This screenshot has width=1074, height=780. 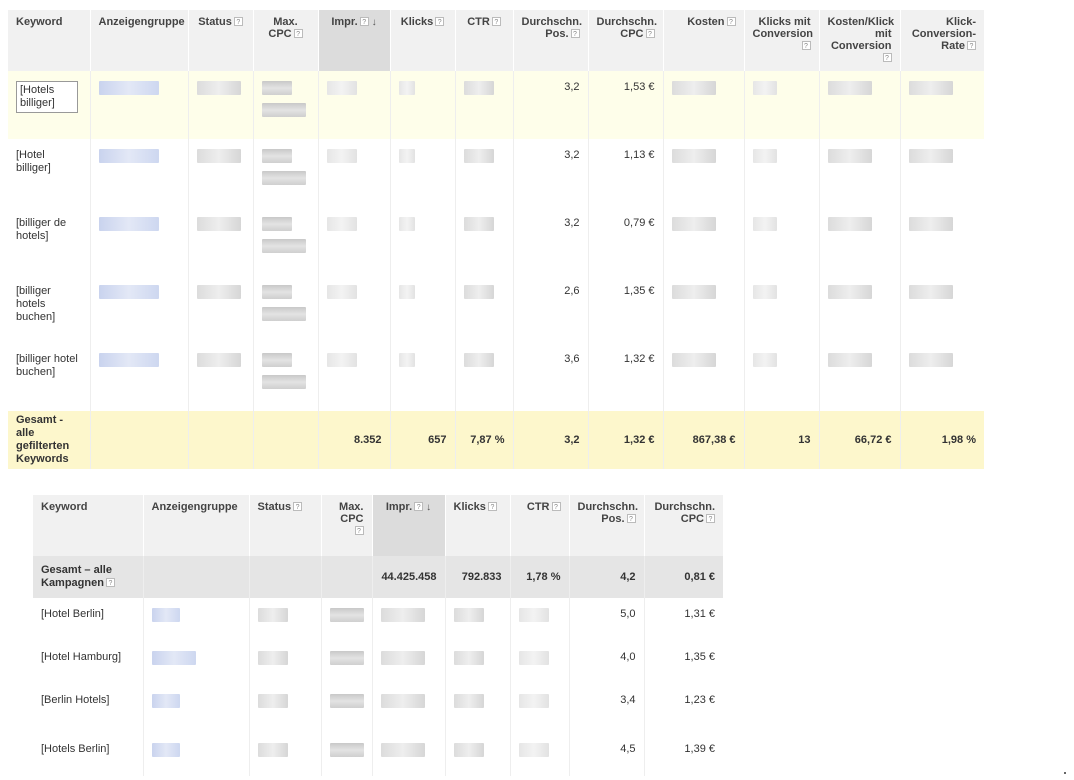 What do you see at coordinates (72, 614) in the screenshot?
I see `keyword-text: [Hotel Berlin]` at bounding box center [72, 614].